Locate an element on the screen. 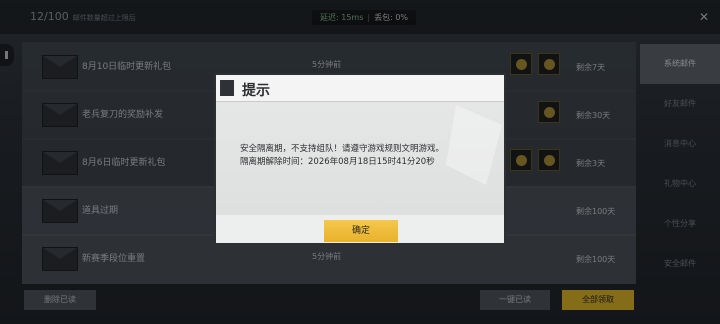  dialog-message-line1: 安全隔离期，不支持组队！请遵守游戏规则文明游戏。 is located at coordinates (342, 149).